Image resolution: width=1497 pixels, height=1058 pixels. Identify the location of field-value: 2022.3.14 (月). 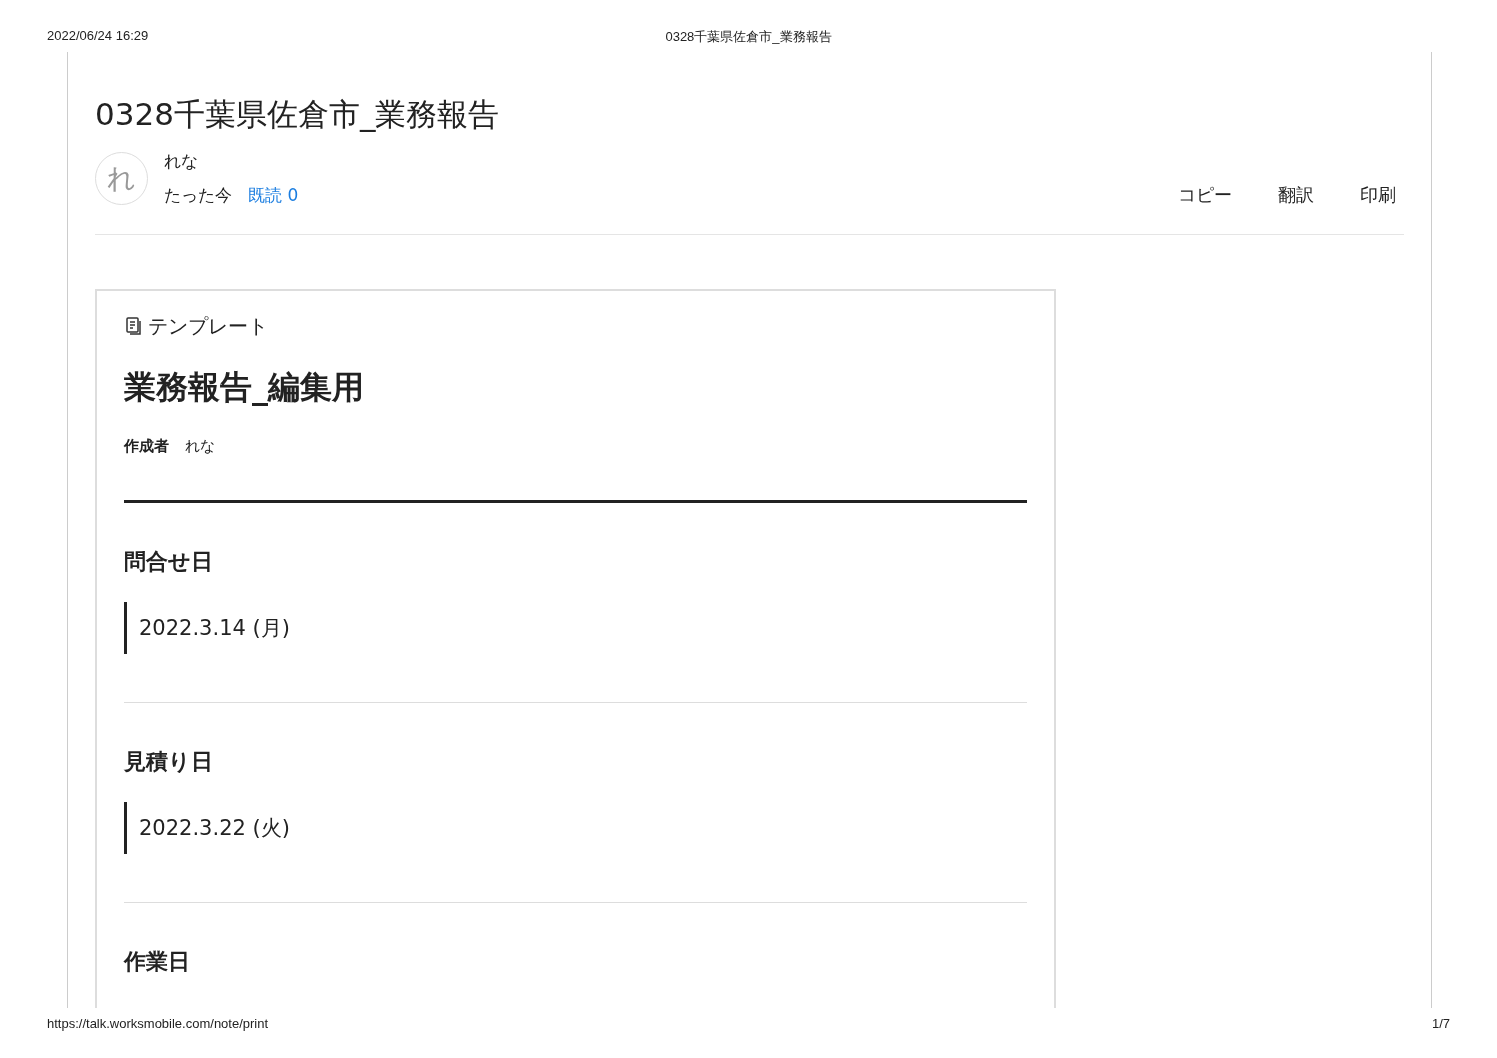
(575, 627).